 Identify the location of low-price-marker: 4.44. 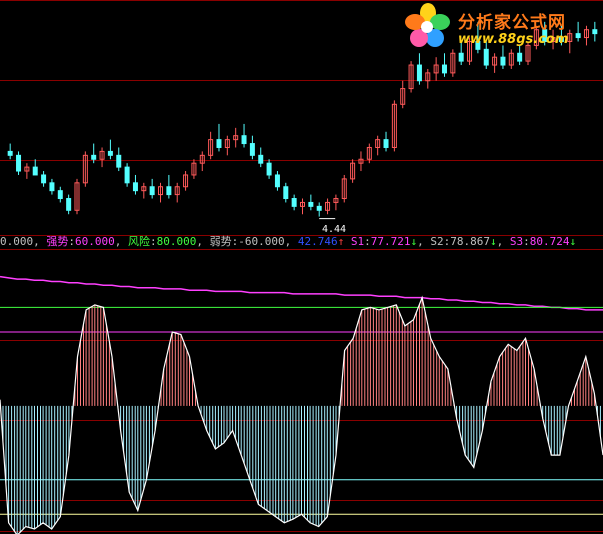
(334, 229).